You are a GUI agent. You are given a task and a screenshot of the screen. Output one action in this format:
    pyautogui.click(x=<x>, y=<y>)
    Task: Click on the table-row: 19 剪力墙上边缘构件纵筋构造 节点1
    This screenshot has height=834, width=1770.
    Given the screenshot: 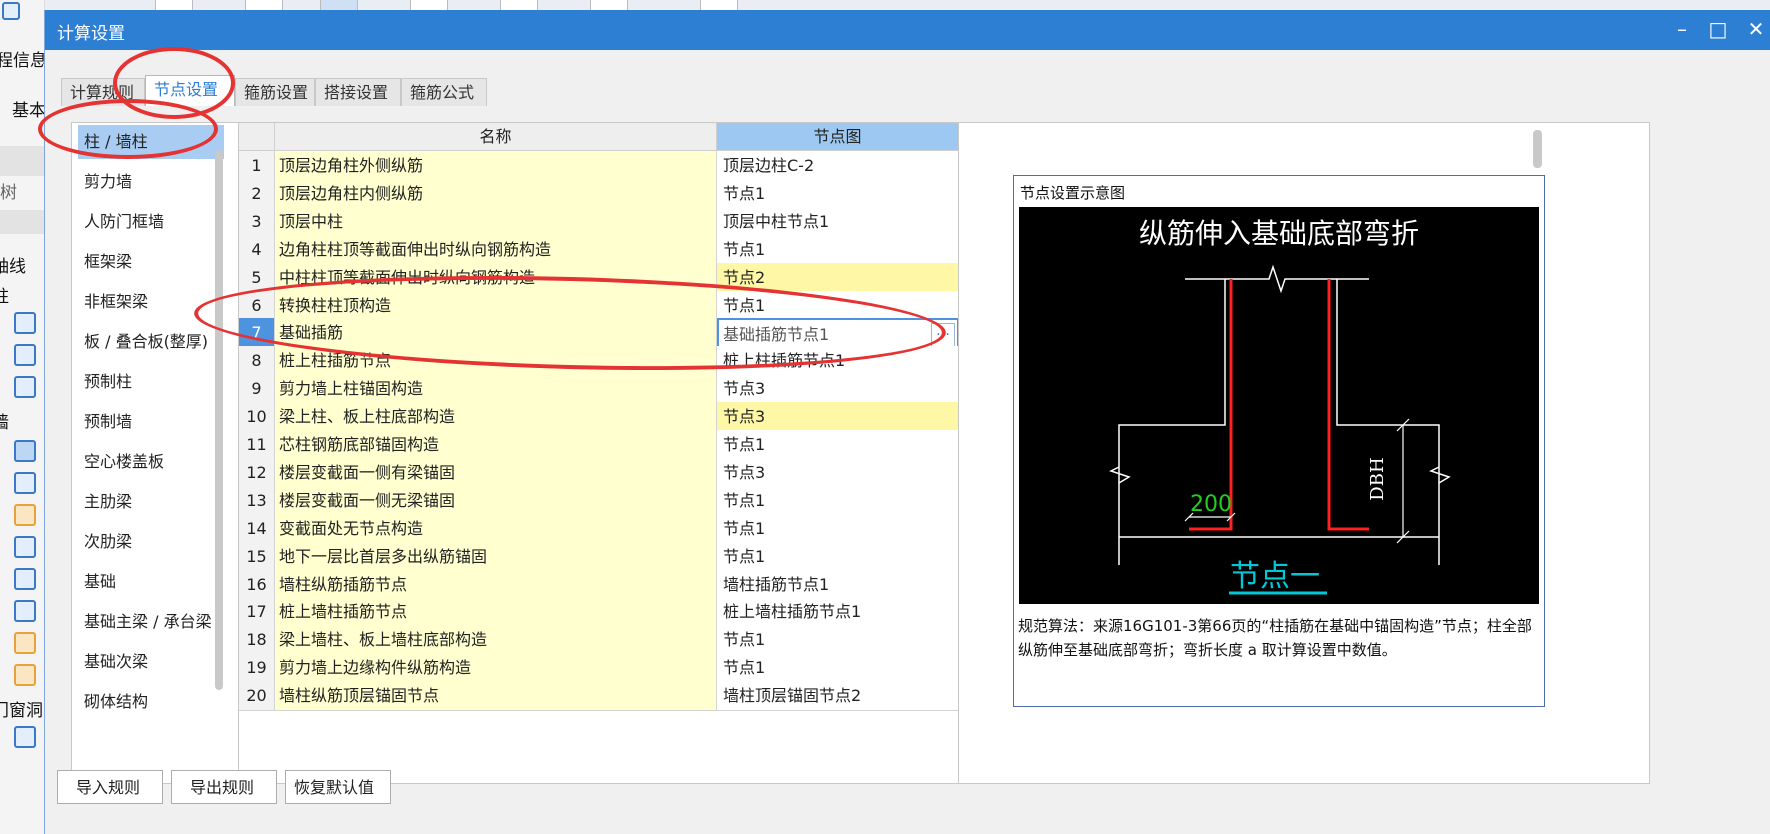 What is the action you would take?
    pyautogui.click(x=599, y=668)
    